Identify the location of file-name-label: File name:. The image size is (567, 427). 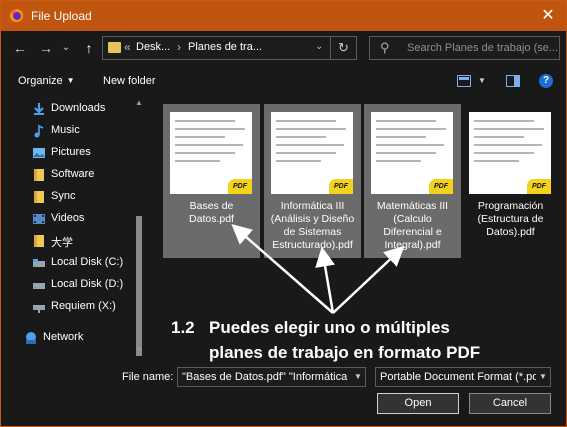
(148, 377).